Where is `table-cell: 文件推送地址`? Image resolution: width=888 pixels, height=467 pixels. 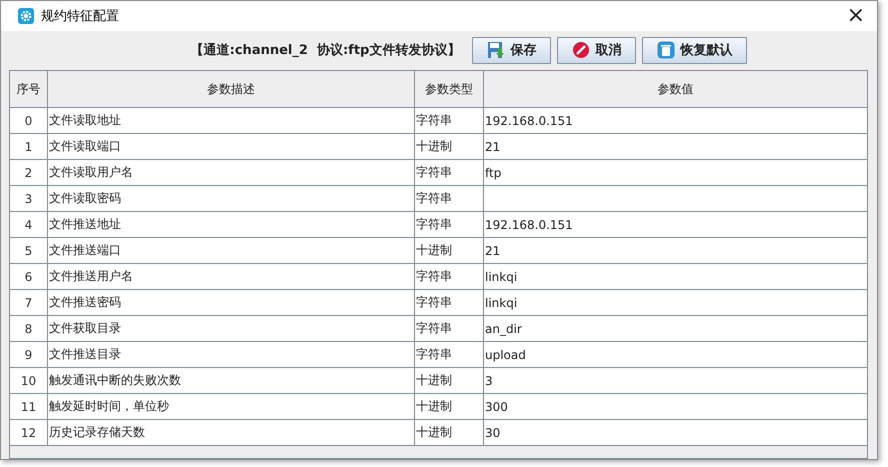 table-cell: 文件推送地址 is located at coordinates (85, 224).